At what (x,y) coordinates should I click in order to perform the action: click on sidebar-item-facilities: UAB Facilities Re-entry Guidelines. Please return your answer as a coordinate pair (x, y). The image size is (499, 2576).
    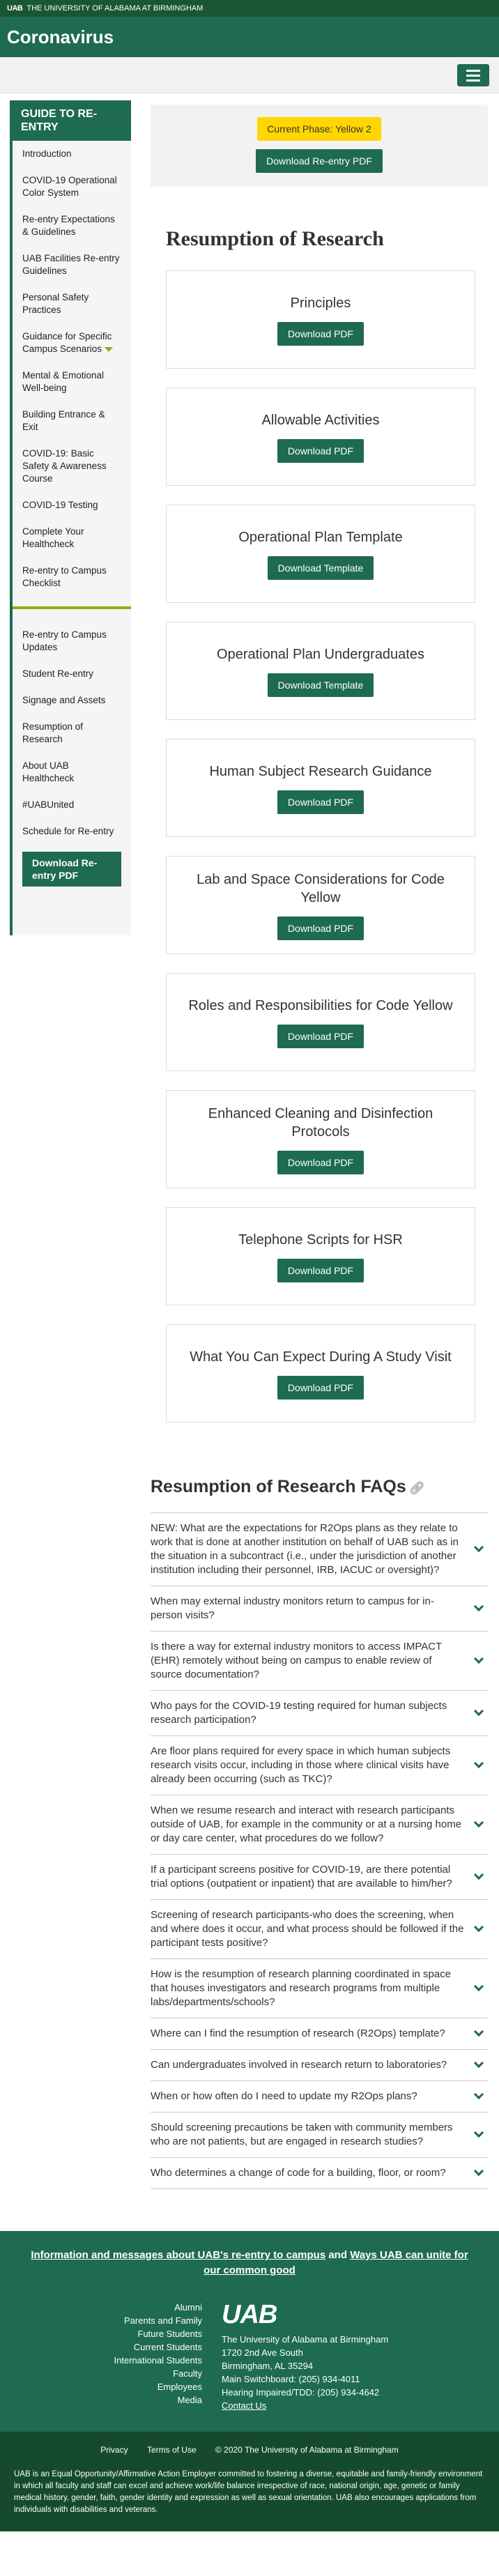
    Looking at the image, I should click on (72, 264).